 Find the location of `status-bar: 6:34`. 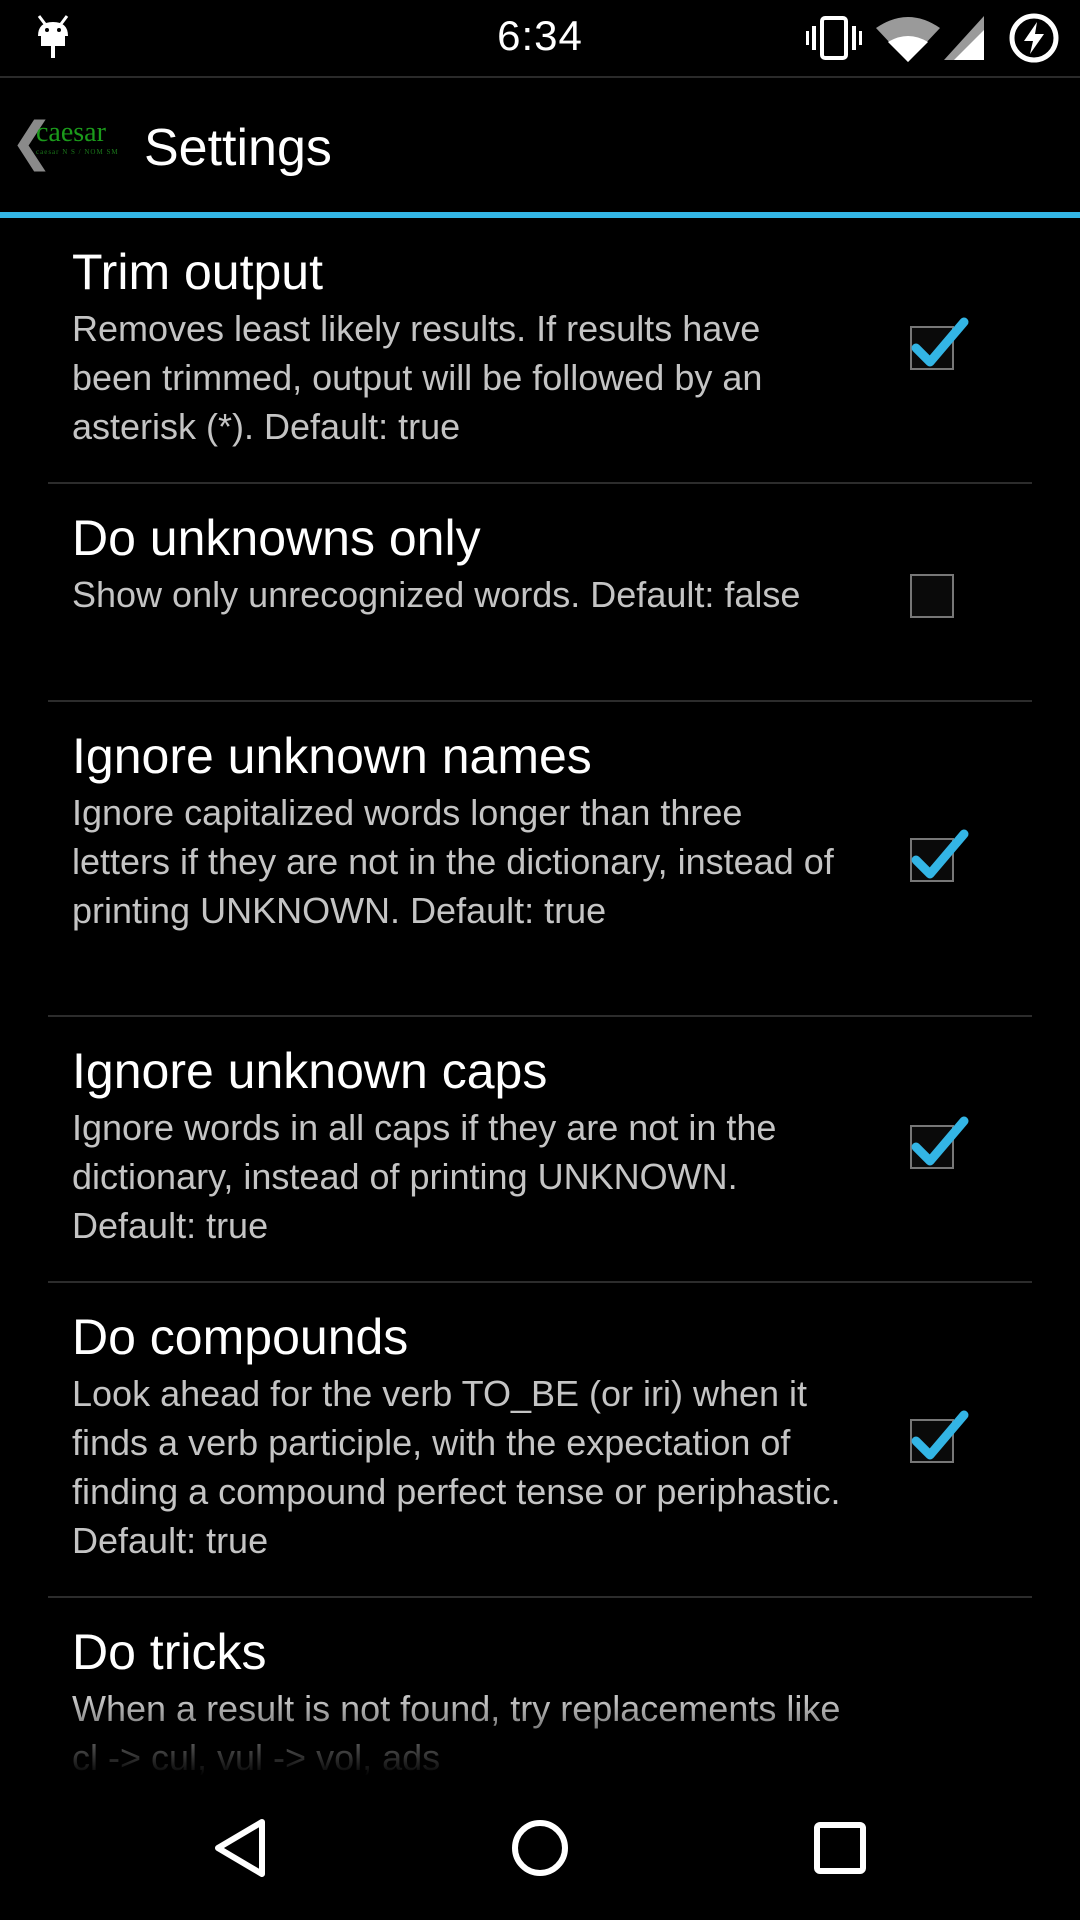

status-bar: 6:34 is located at coordinates (540, 38).